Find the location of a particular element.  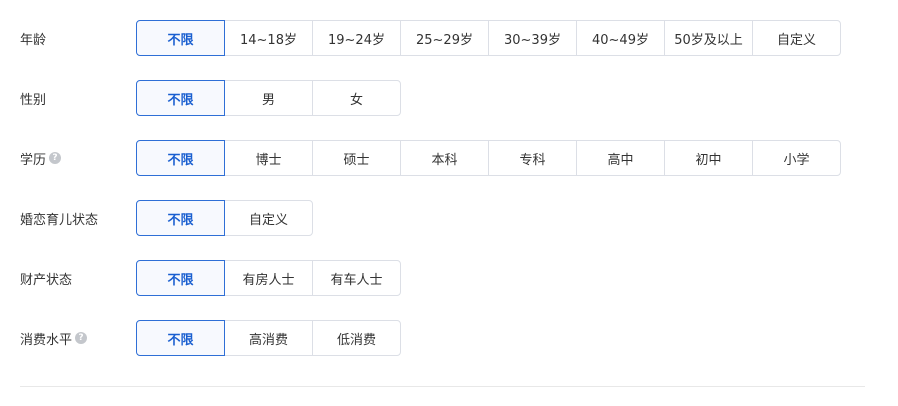

section-divider is located at coordinates (442, 386).